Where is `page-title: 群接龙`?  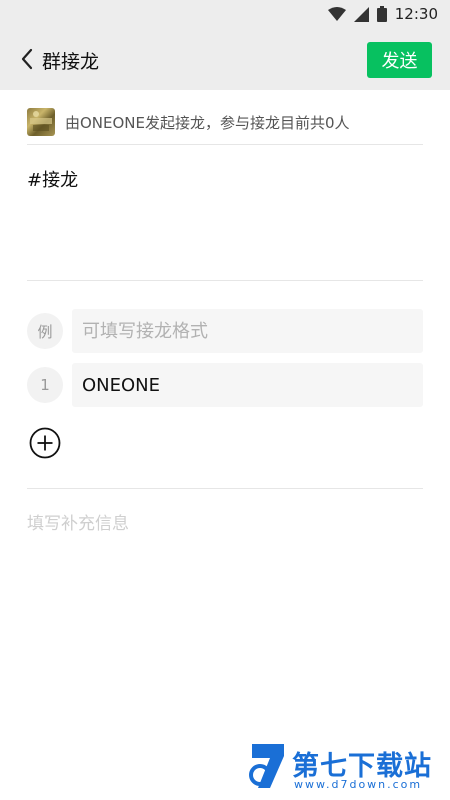
page-title: 群接龙 is located at coordinates (71, 62).